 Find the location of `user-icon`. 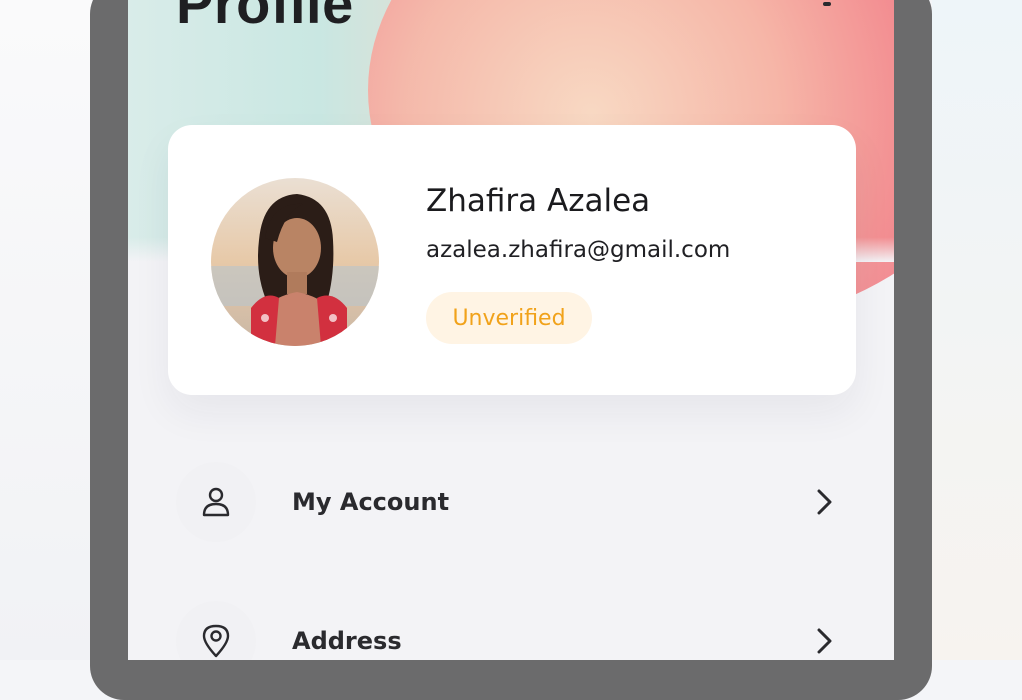

user-icon is located at coordinates (216, 502).